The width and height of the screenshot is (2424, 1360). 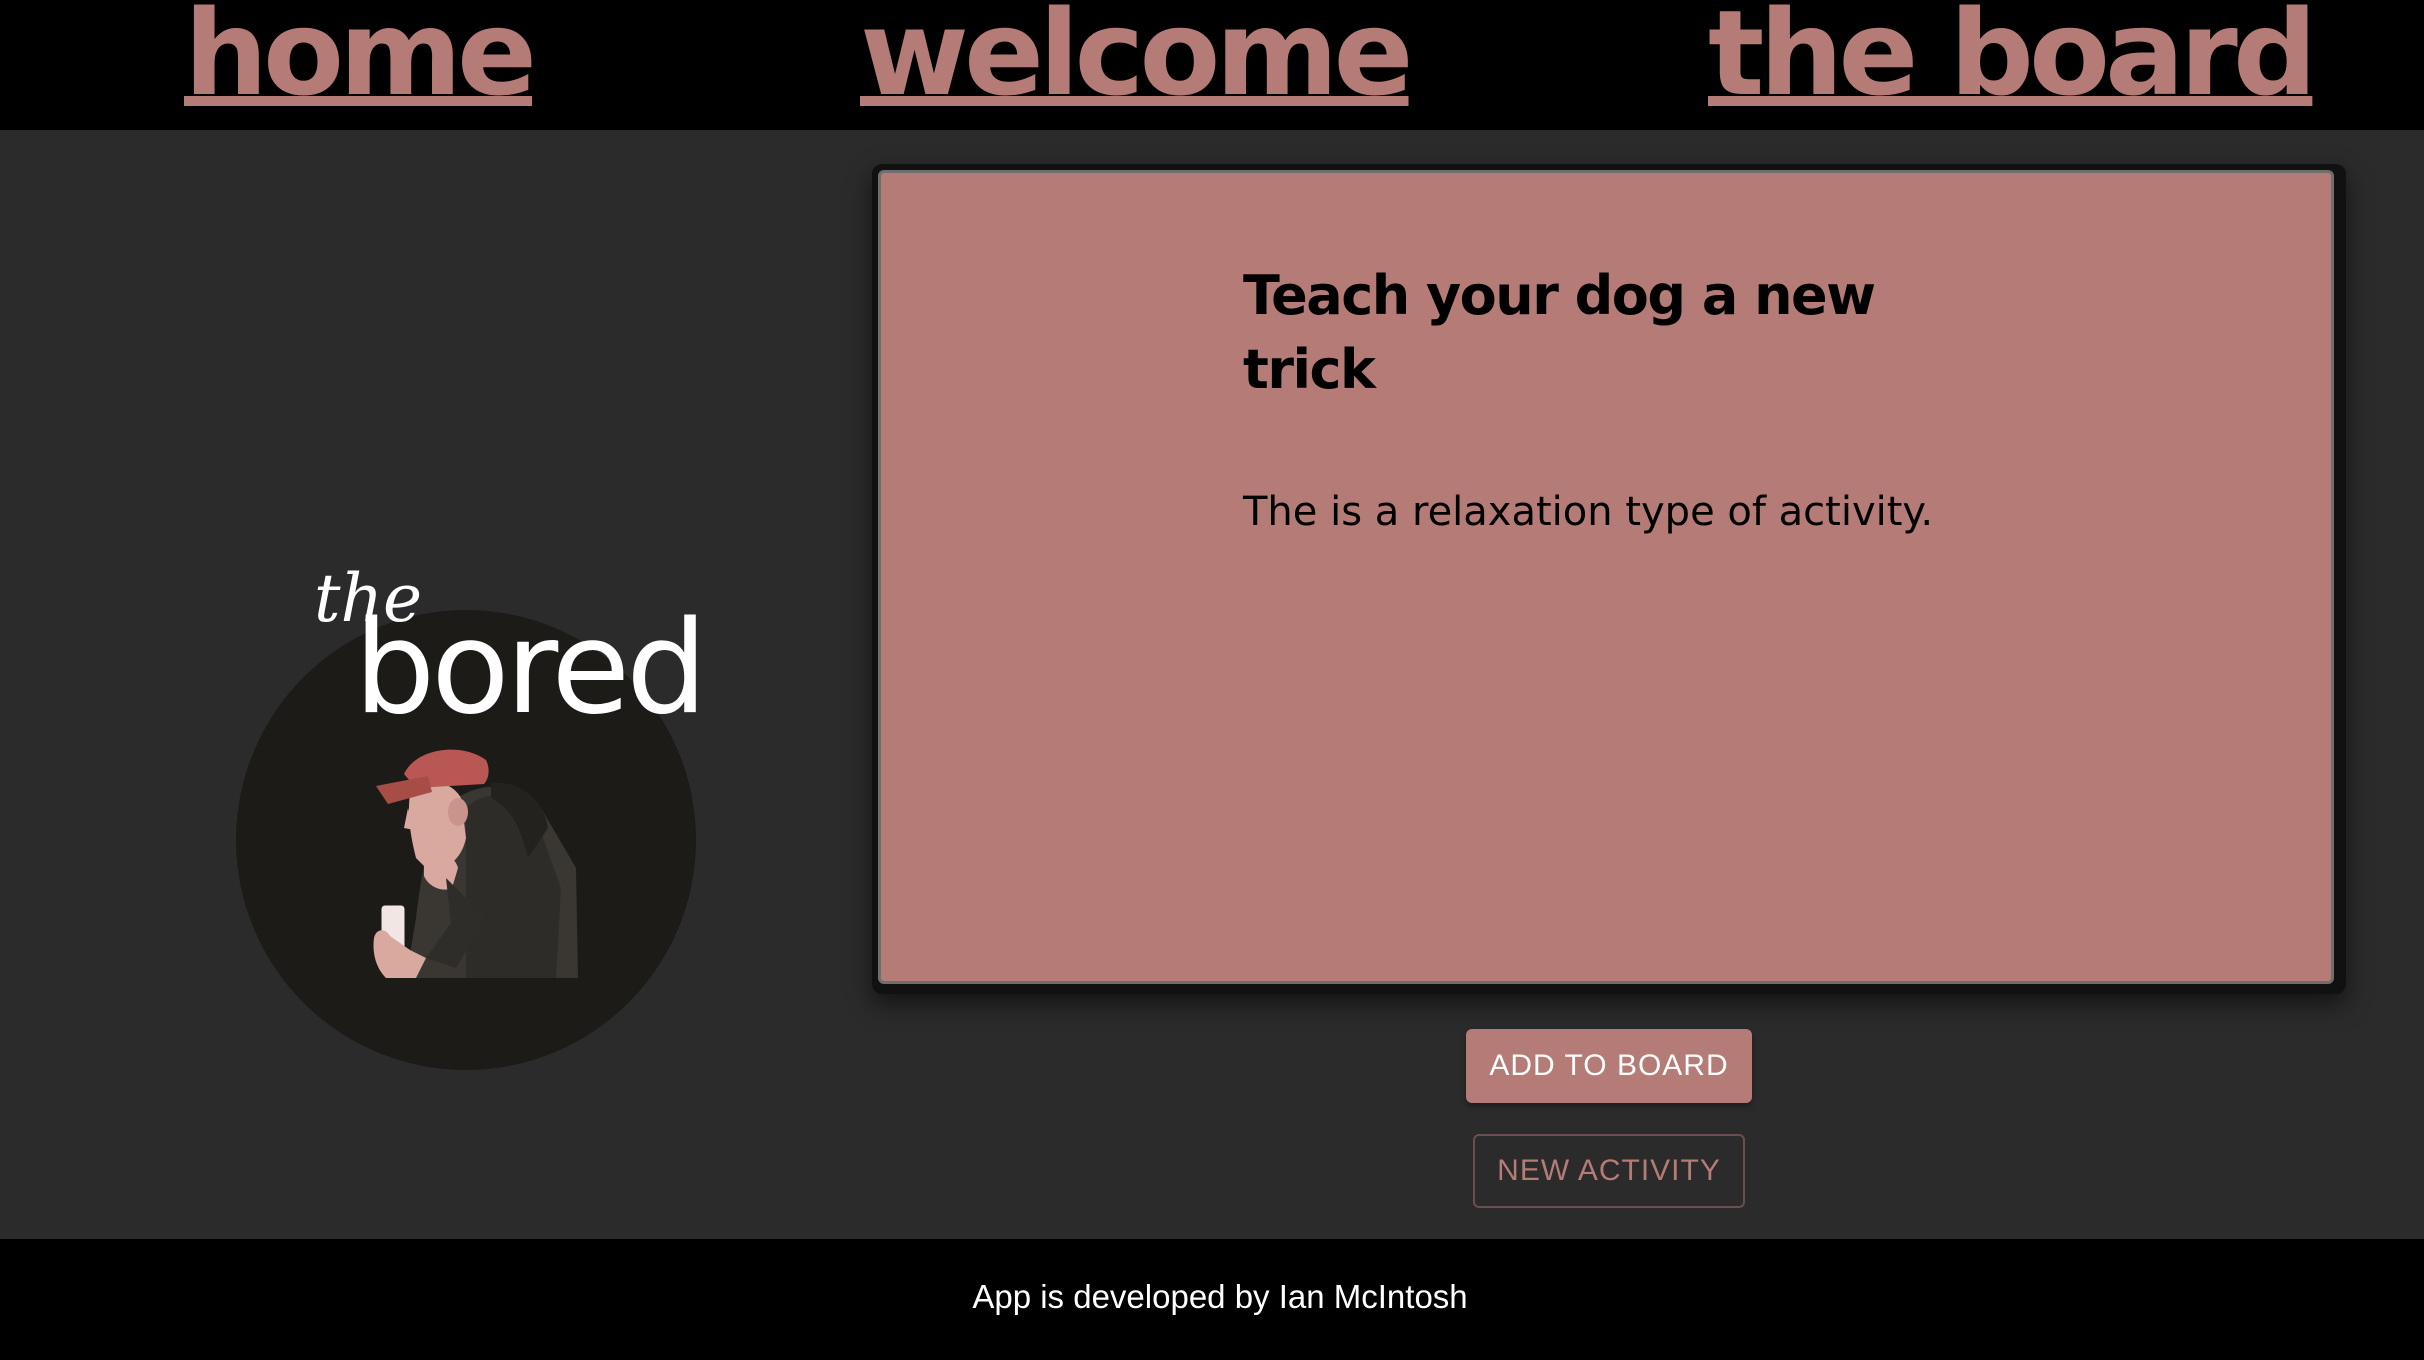 What do you see at coordinates (471, 755) in the screenshot?
I see `app-logo: the bored` at bounding box center [471, 755].